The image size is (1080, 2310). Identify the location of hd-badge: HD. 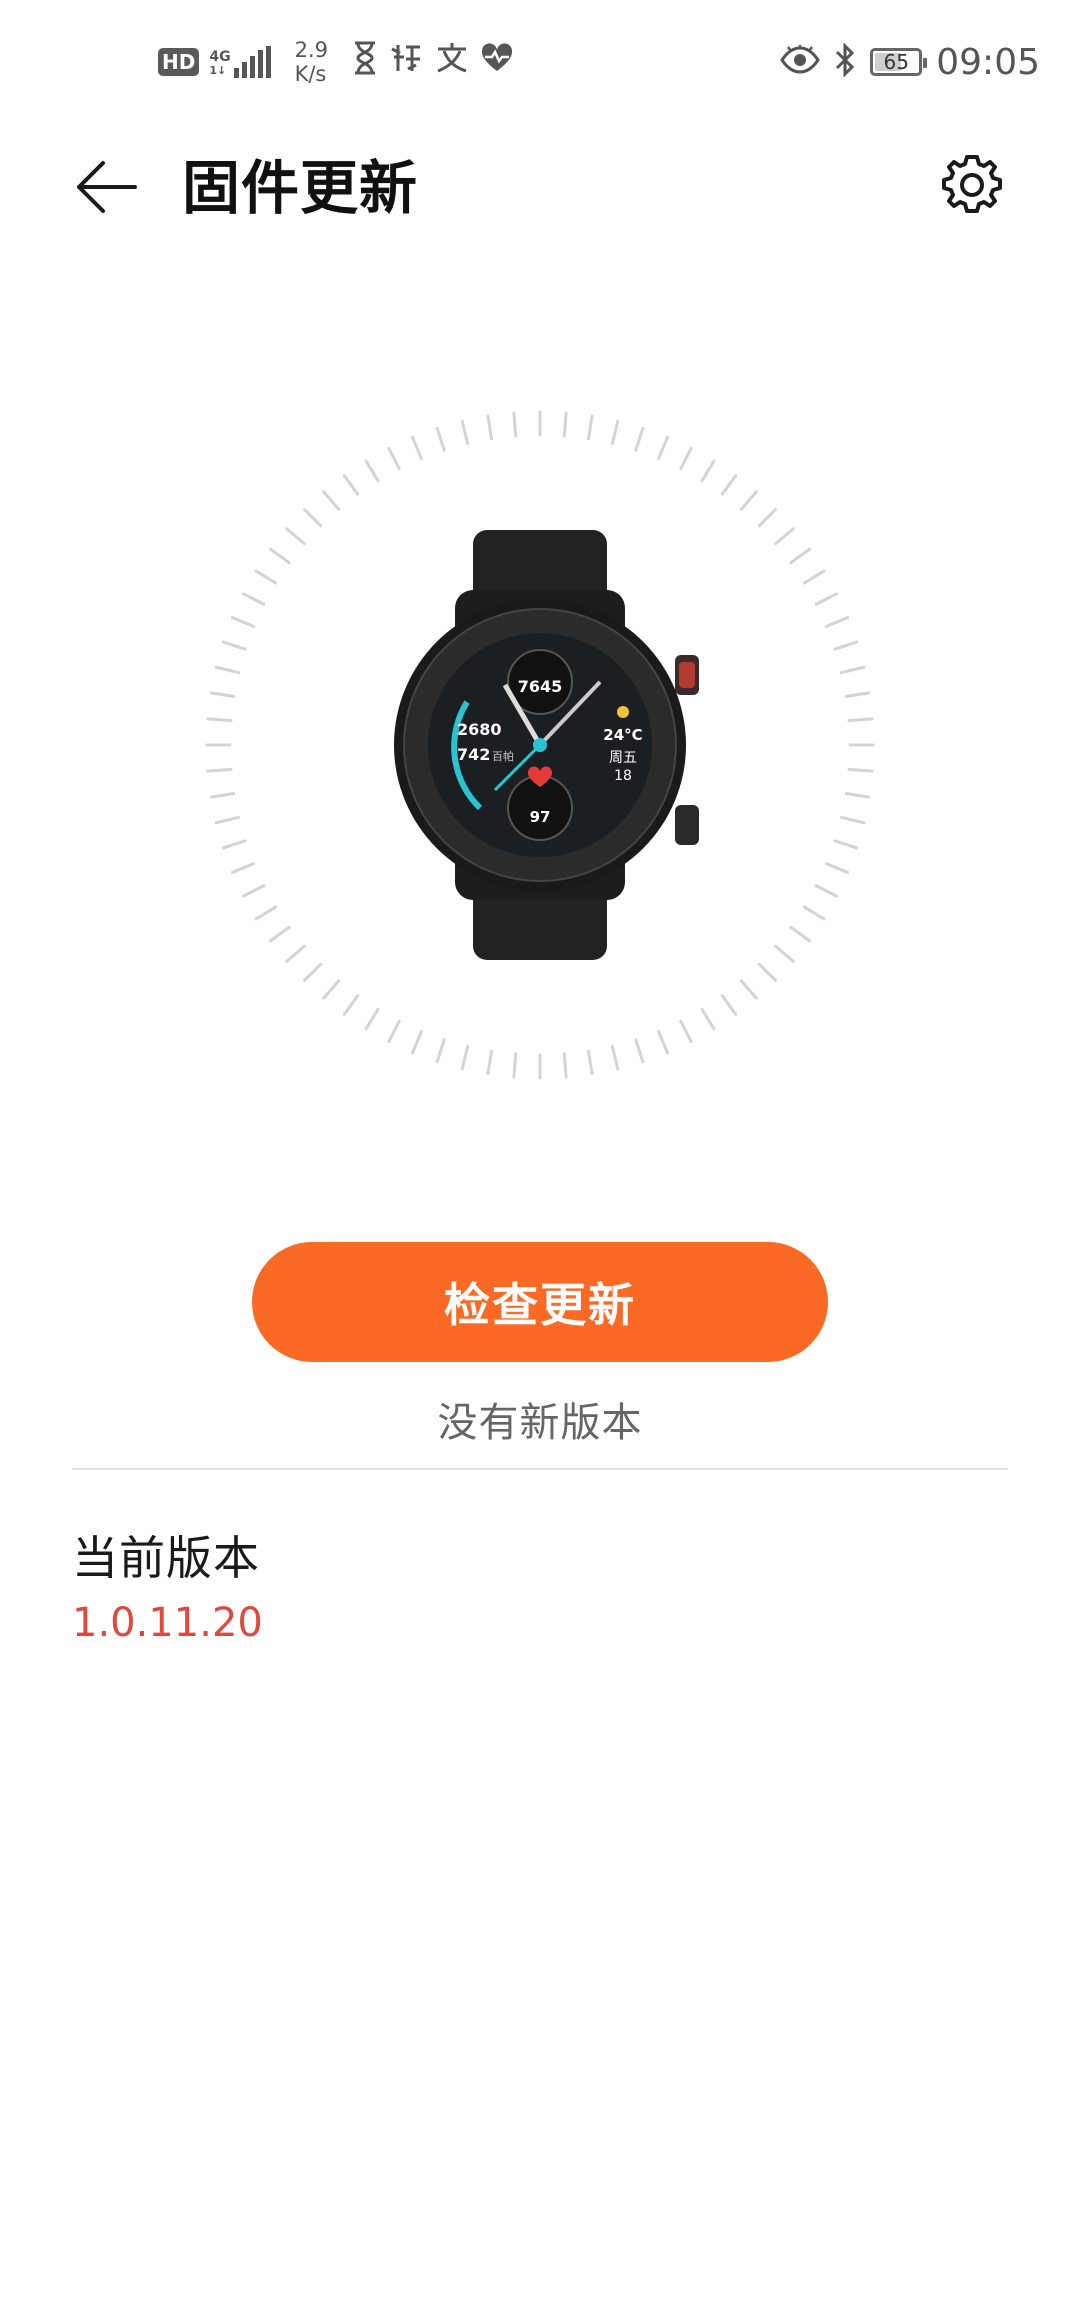
(179, 62).